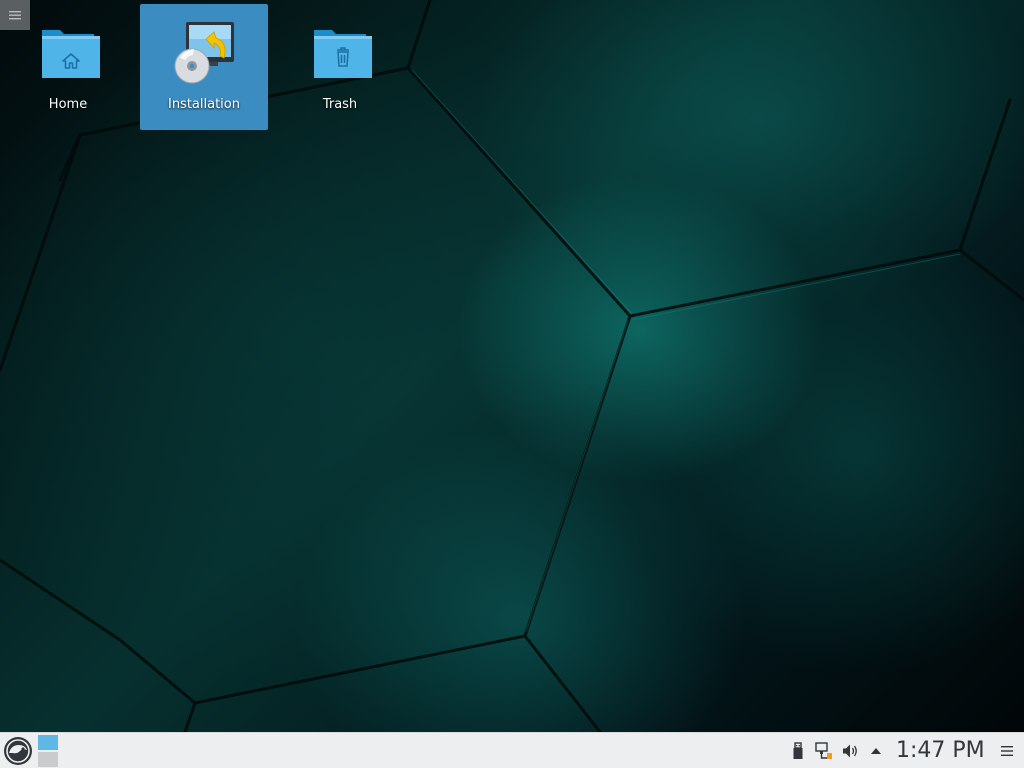  What do you see at coordinates (48, 751) in the screenshot?
I see `virtual-desktop-pager` at bounding box center [48, 751].